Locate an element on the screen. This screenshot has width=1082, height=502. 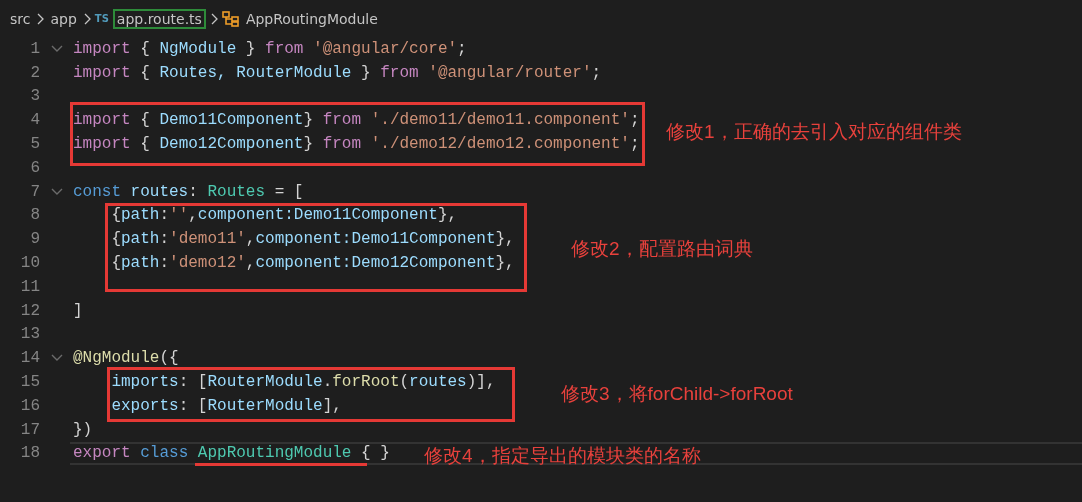
annotation-note: 修改1，正确的去引入对应的组件类 is located at coordinates (814, 132).